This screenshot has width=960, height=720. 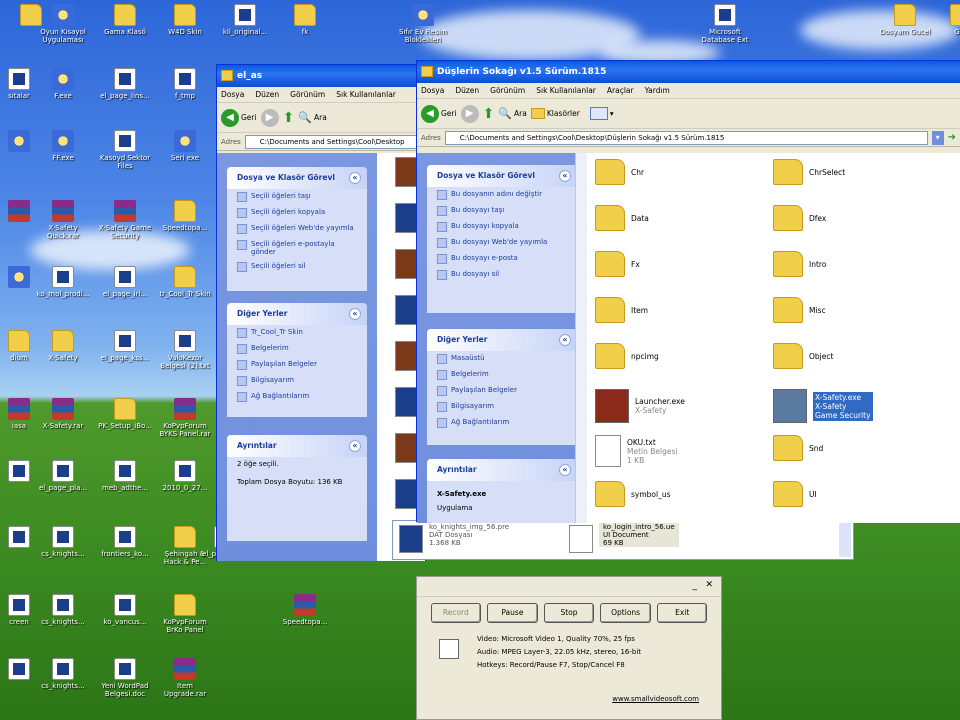 What do you see at coordinates (845, 540) in the screenshot?
I see `scrollbar` at bounding box center [845, 540].